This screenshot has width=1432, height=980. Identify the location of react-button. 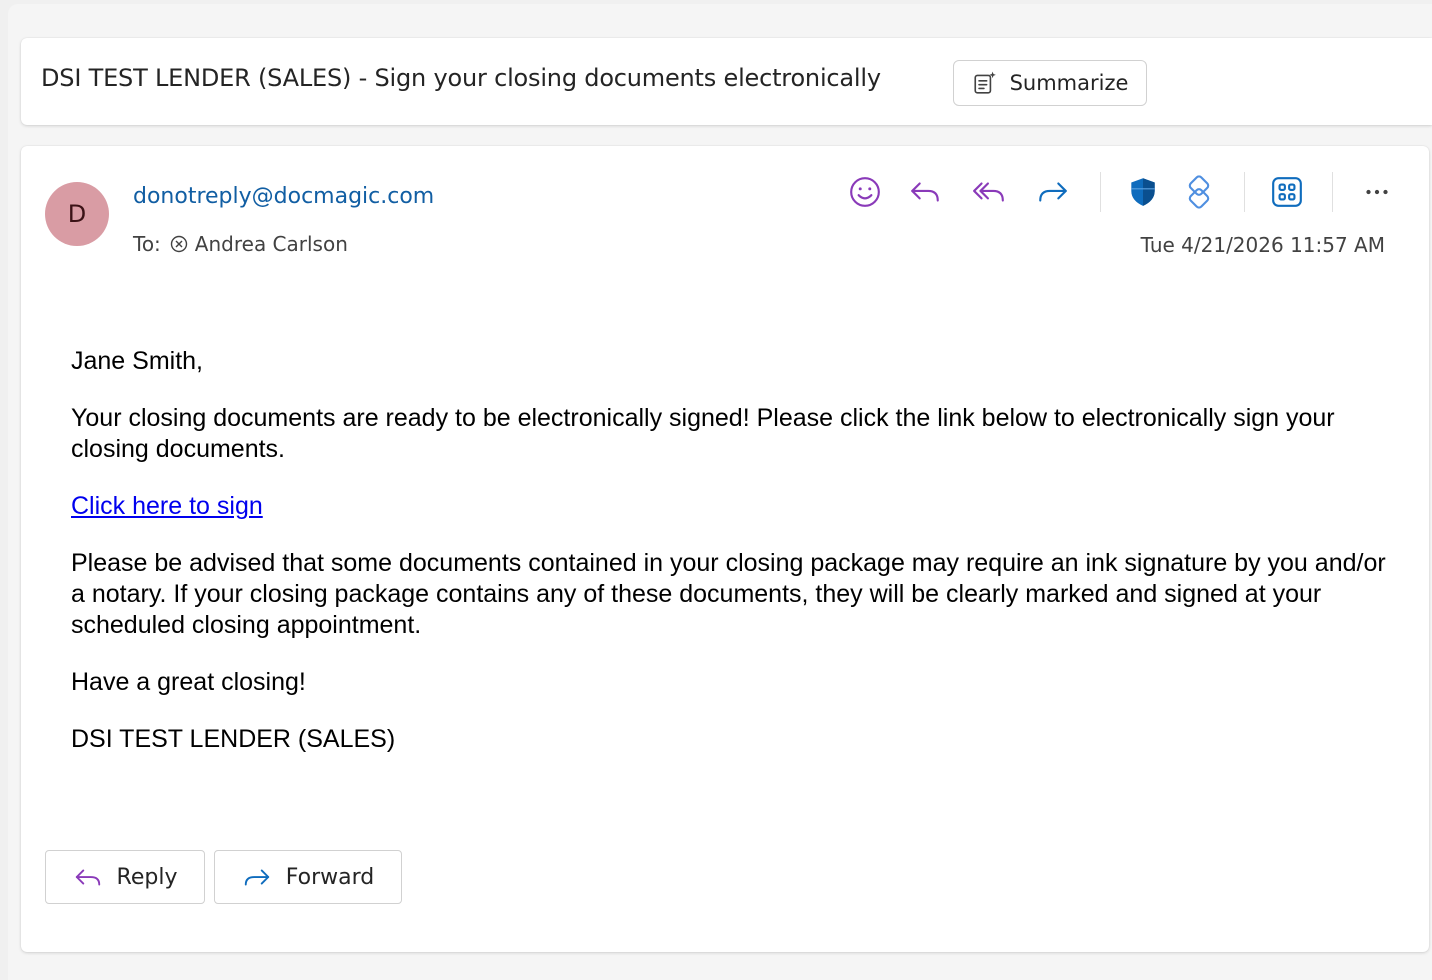
(865, 192).